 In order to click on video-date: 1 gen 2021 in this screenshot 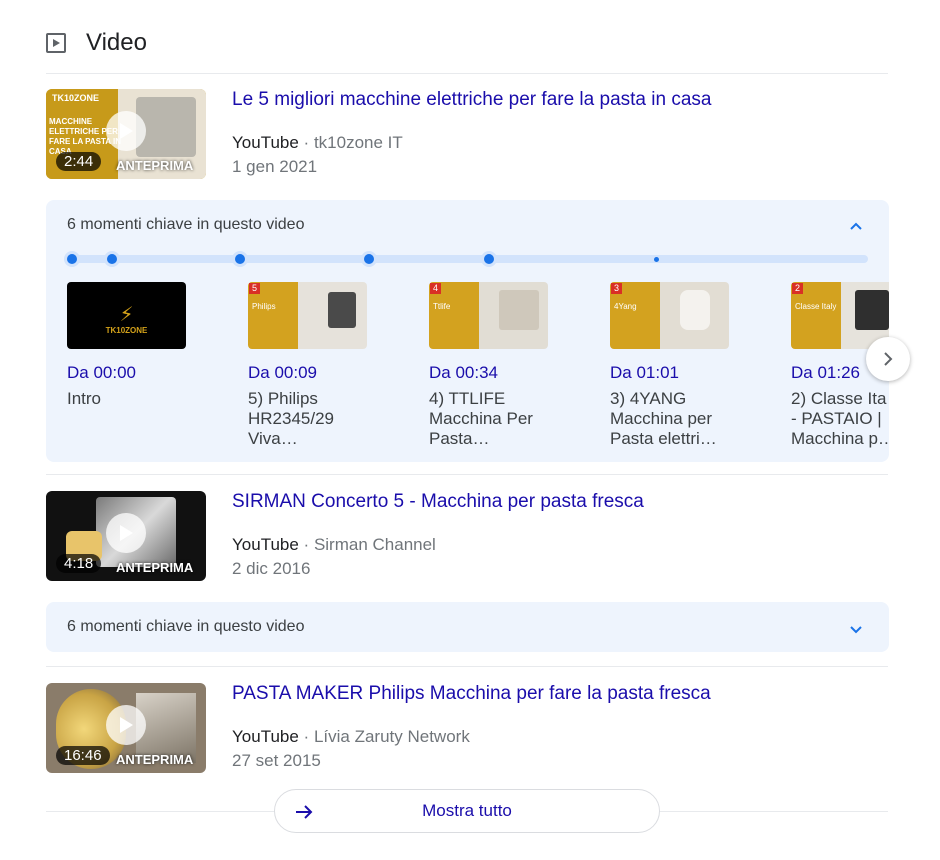, I will do `click(275, 166)`.